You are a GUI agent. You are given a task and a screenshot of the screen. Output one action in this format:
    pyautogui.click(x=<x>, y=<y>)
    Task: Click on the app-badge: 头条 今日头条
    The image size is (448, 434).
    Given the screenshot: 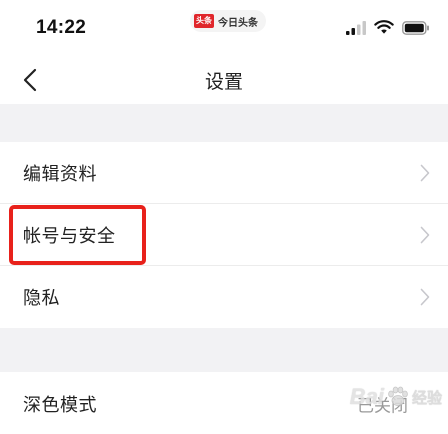 What is the action you would take?
    pyautogui.click(x=228, y=21)
    